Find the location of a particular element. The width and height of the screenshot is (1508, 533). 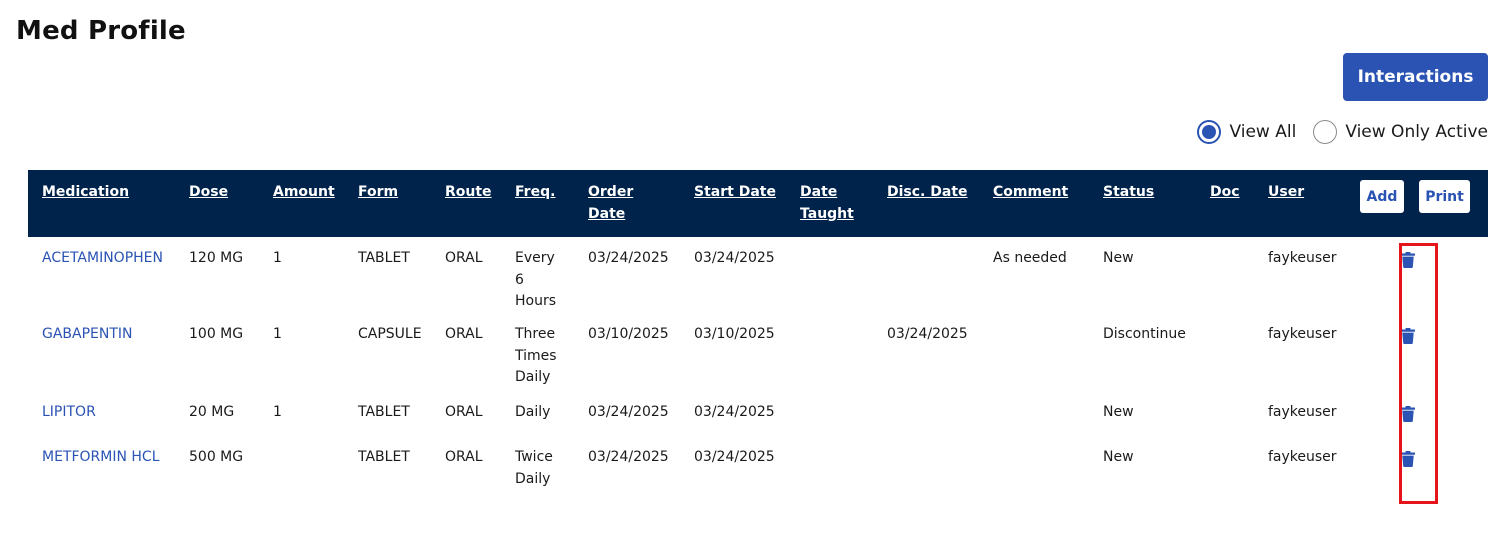

medication-link: METFORMIN HCL is located at coordinates (101, 457).